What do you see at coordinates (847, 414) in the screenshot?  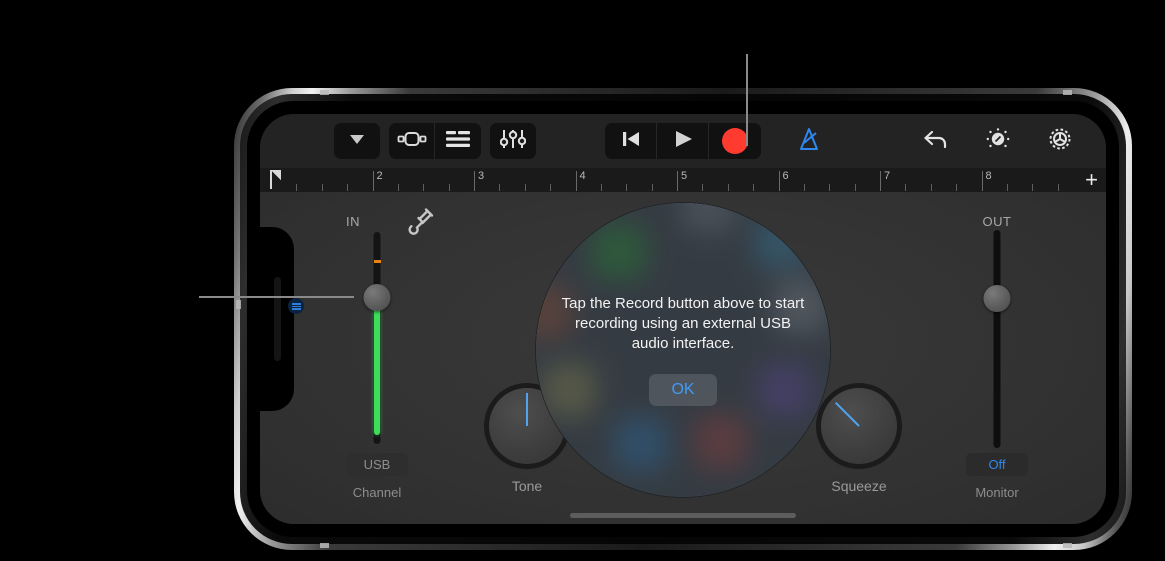 I see `squeeze-knob-indicator` at bounding box center [847, 414].